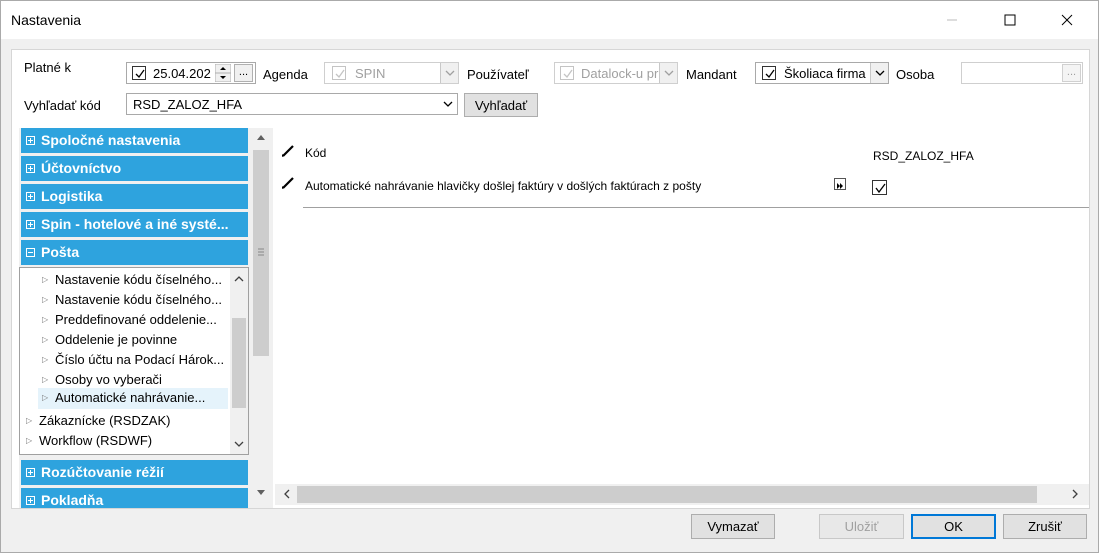 This screenshot has height=553, width=1099. I want to click on zrusit-button: Zrušiť, so click(1045, 526).